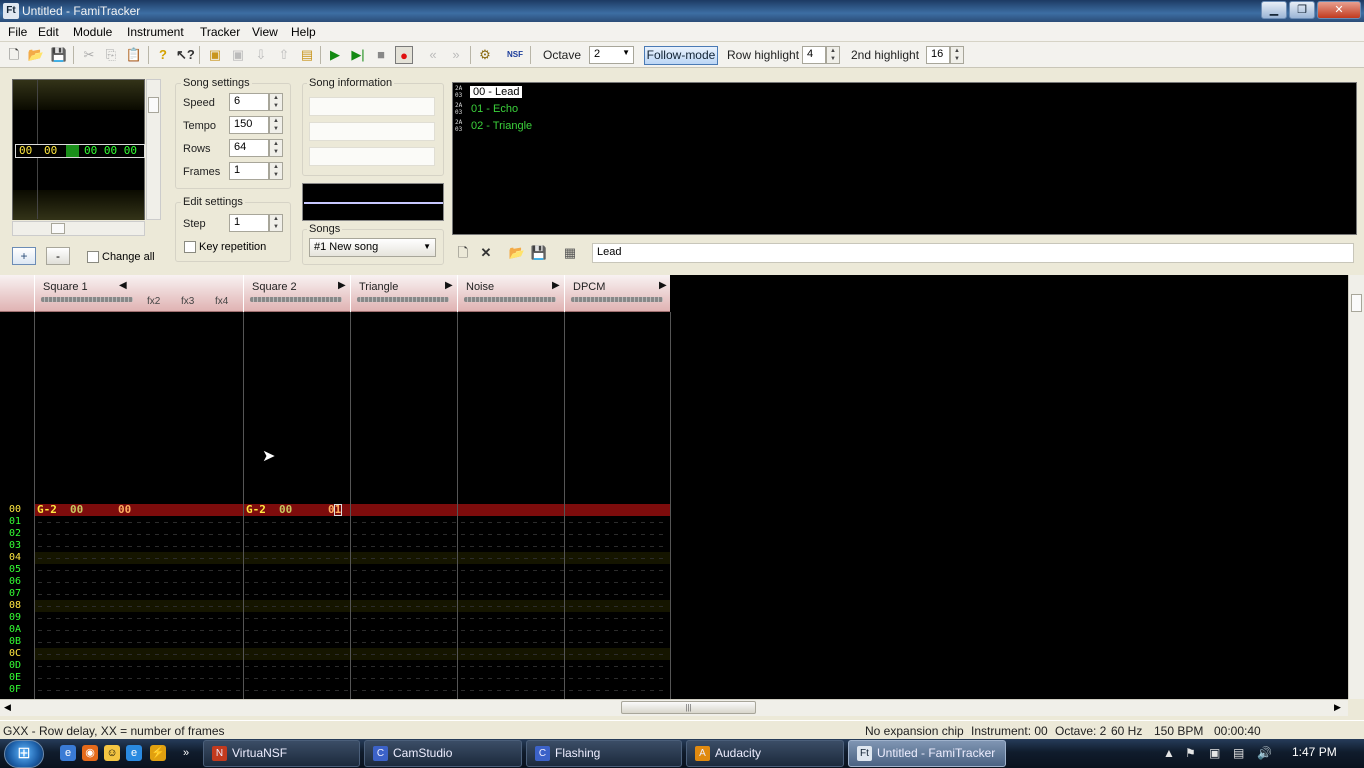  What do you see at coordinates (138, 293) in the screenshot?
I see `channel-square1: Square 1 ◀ fx2 fx3 fx4` at bounding box center [138, 293].